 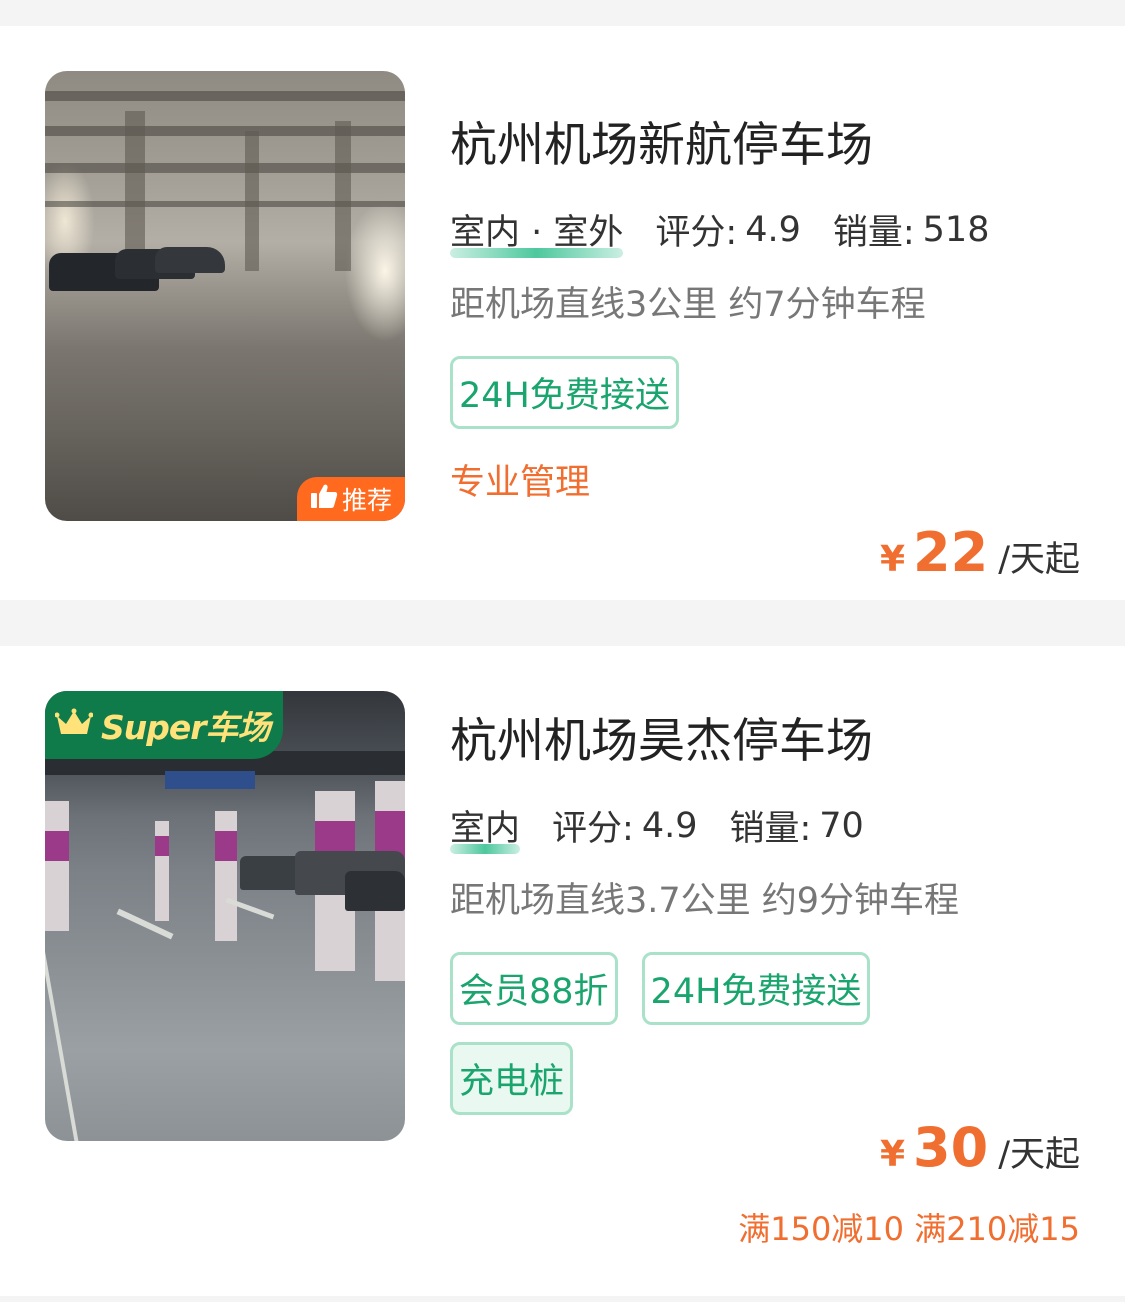 What do you see at coordinates (956, 229) in the screenshot?
I see `sales-value: 518` at bounding box center [956, 229].